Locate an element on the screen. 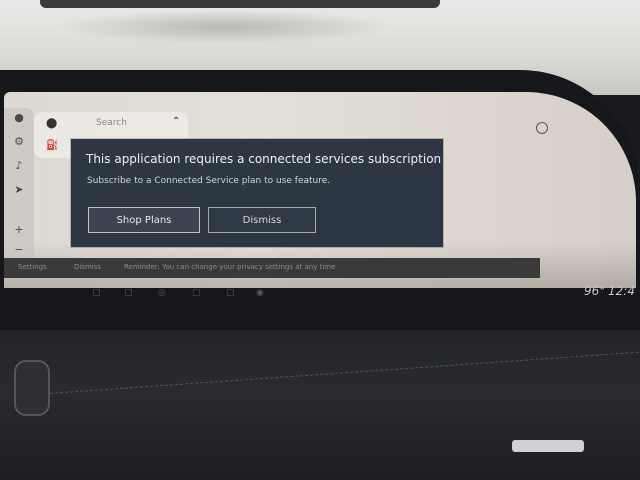 The width and height of the screenshot is (640, 480). dismiss-link: Dismiss is located at coordinates (87, 267).